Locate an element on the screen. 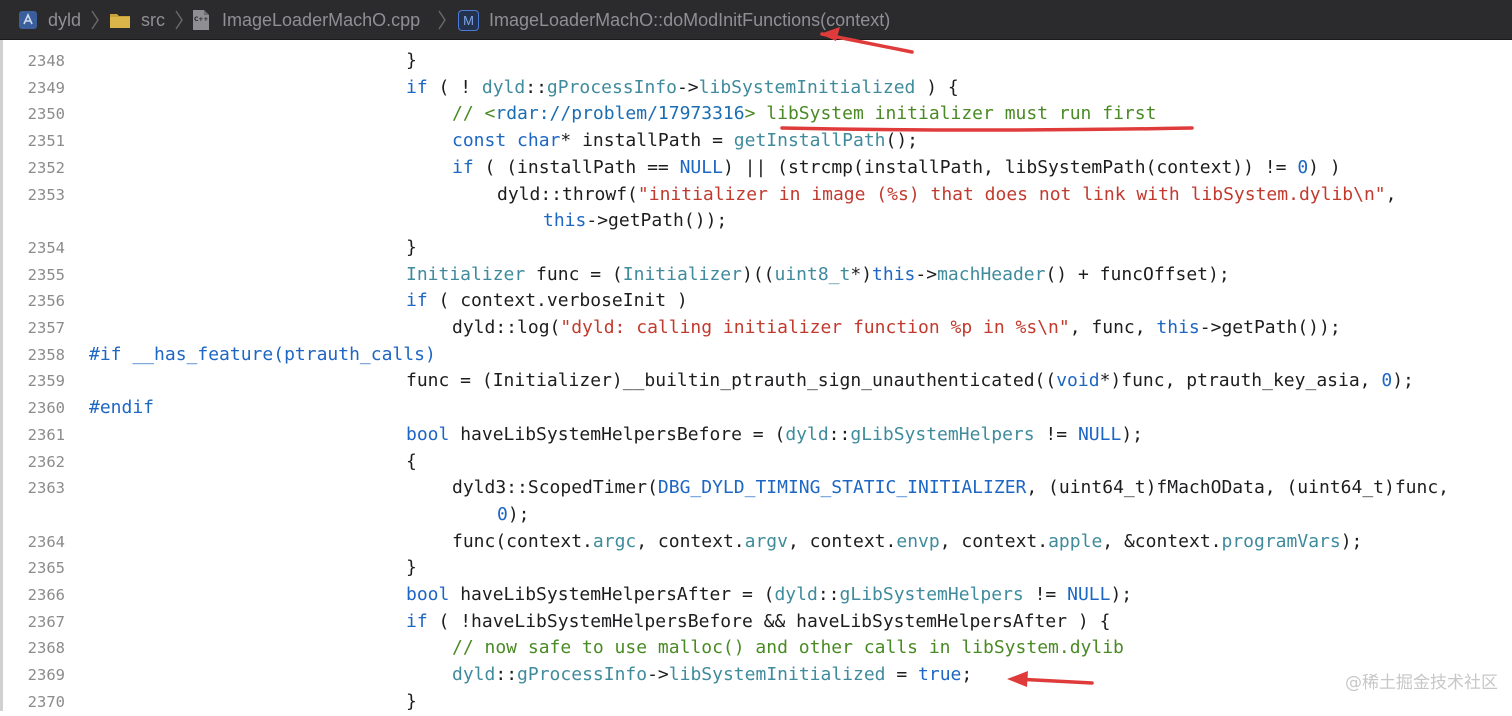  code-token: () + funcOffset); is located at coordinates (1137, 274).